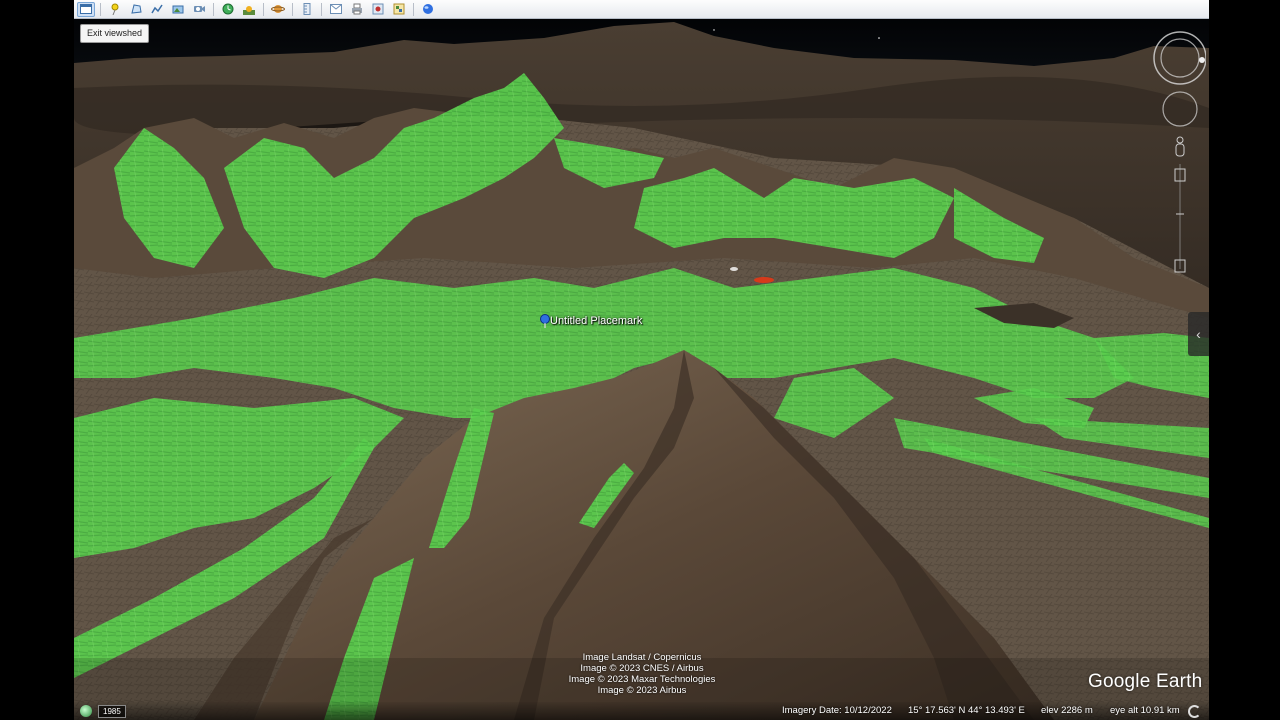 The image size is (1280, 720). Describe the element at coordinates (642, 657) in the screenshot. I see `attribution-line: Image Landsat / Copernicus` at that location.